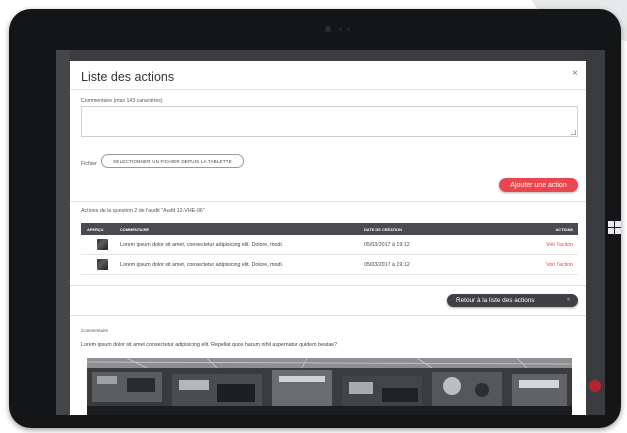 The height and width of the screenshot is (433, 627). I want to click on column-header-date: DATE DE CRÉATION, so click(383, 229).